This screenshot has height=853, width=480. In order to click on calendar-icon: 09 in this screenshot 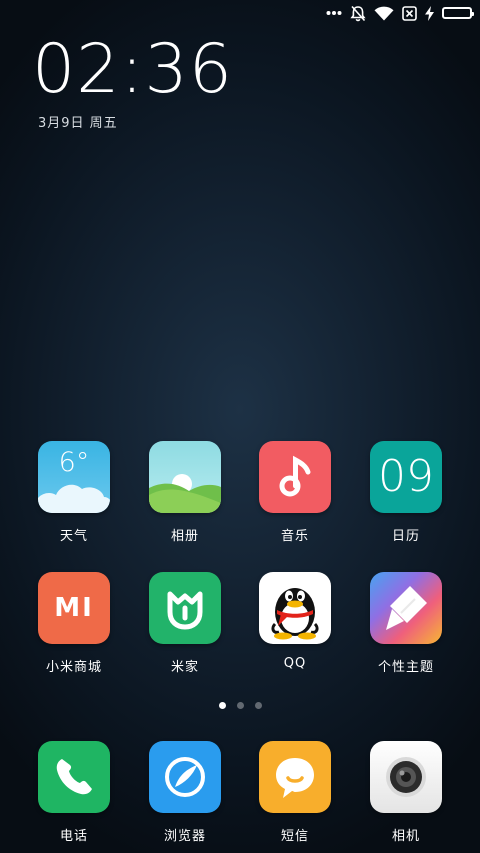, I will do `click(406, 477)`.